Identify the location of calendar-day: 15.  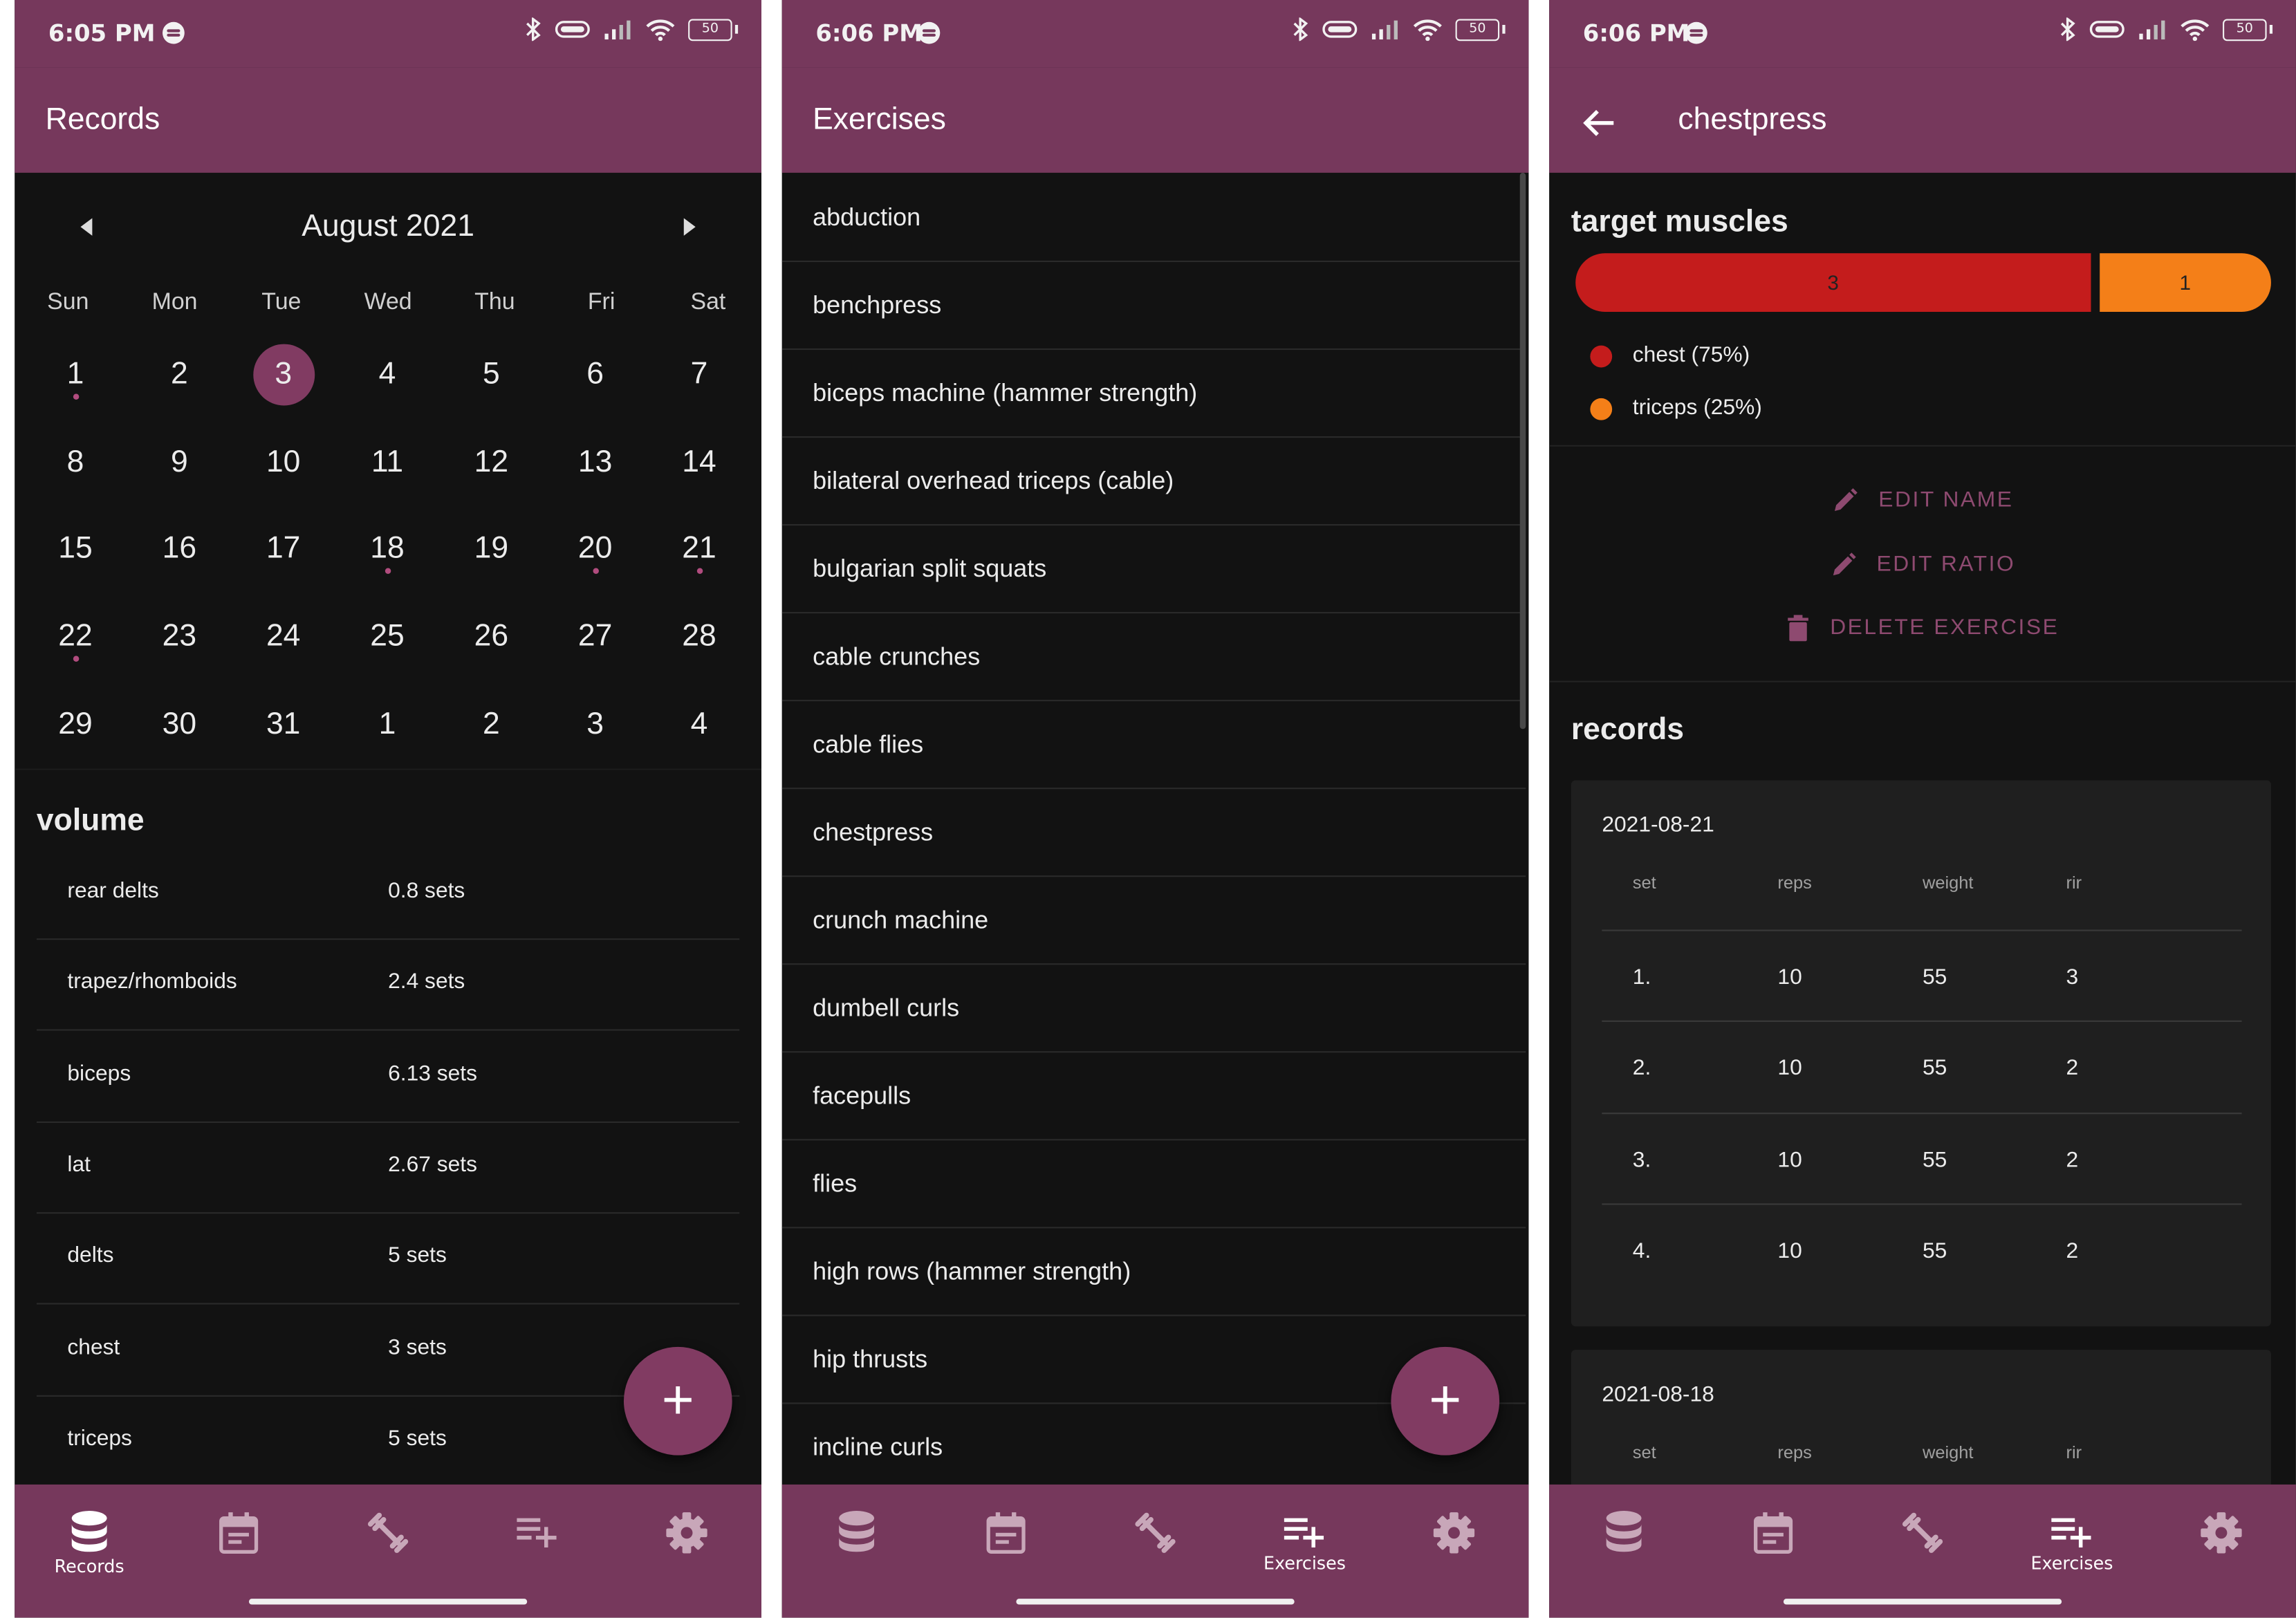
(76, 549).